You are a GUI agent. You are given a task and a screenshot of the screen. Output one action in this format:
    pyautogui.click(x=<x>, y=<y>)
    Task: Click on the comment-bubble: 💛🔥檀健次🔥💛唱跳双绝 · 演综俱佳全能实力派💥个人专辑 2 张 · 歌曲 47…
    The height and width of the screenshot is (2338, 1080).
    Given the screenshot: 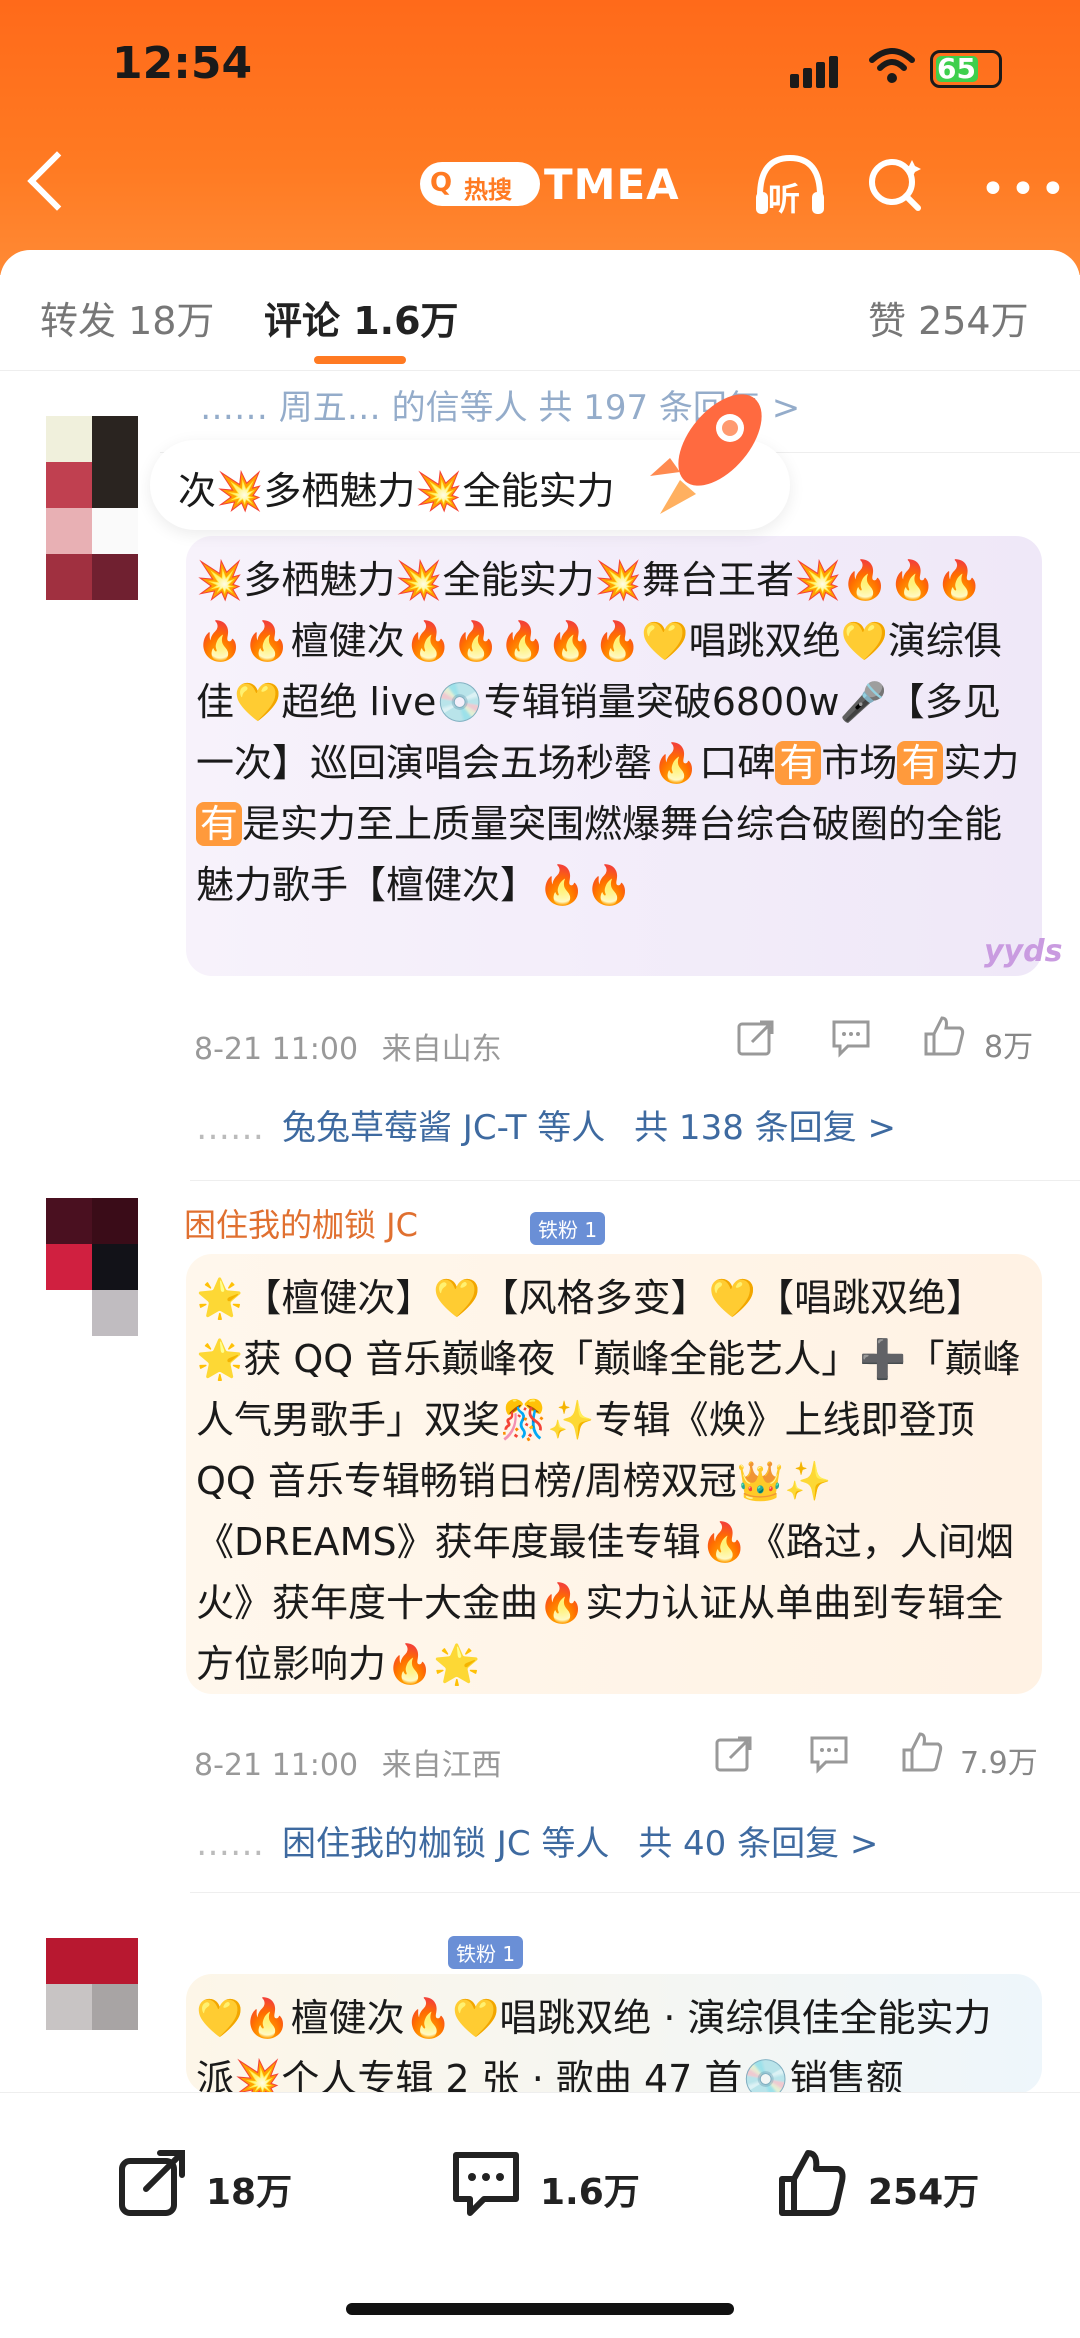 What is the action you would take?
    pyautogui.click(x=614, y=2034)
    